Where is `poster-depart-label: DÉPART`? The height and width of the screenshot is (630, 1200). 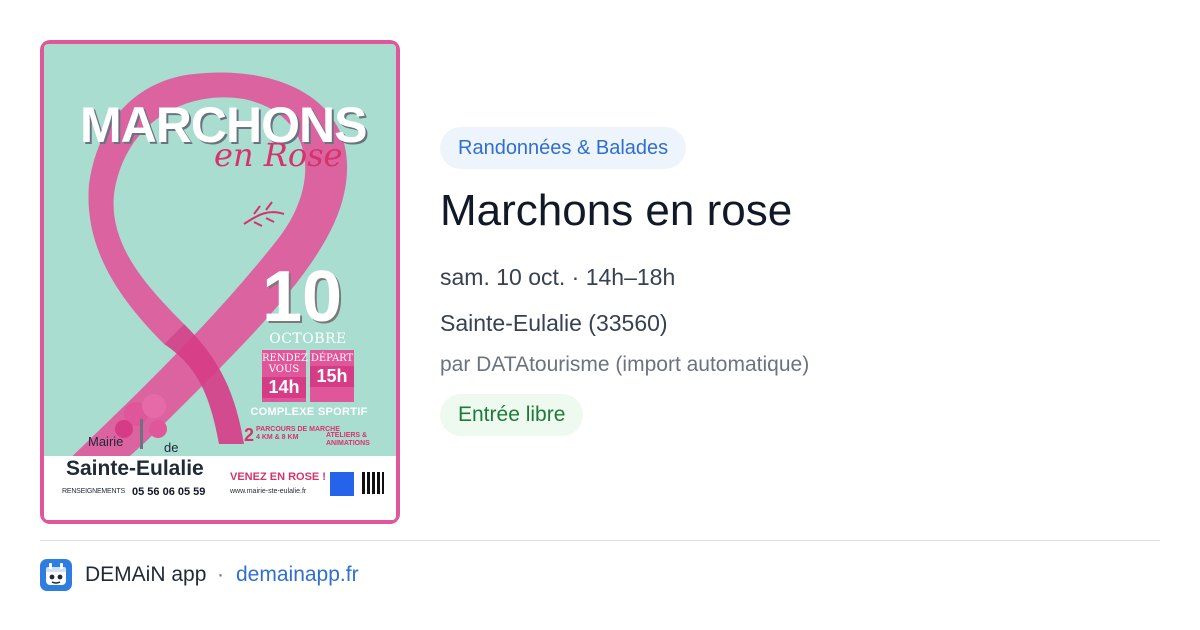 poster-depart-label: DÉPART is located at coordinates (332, 358).